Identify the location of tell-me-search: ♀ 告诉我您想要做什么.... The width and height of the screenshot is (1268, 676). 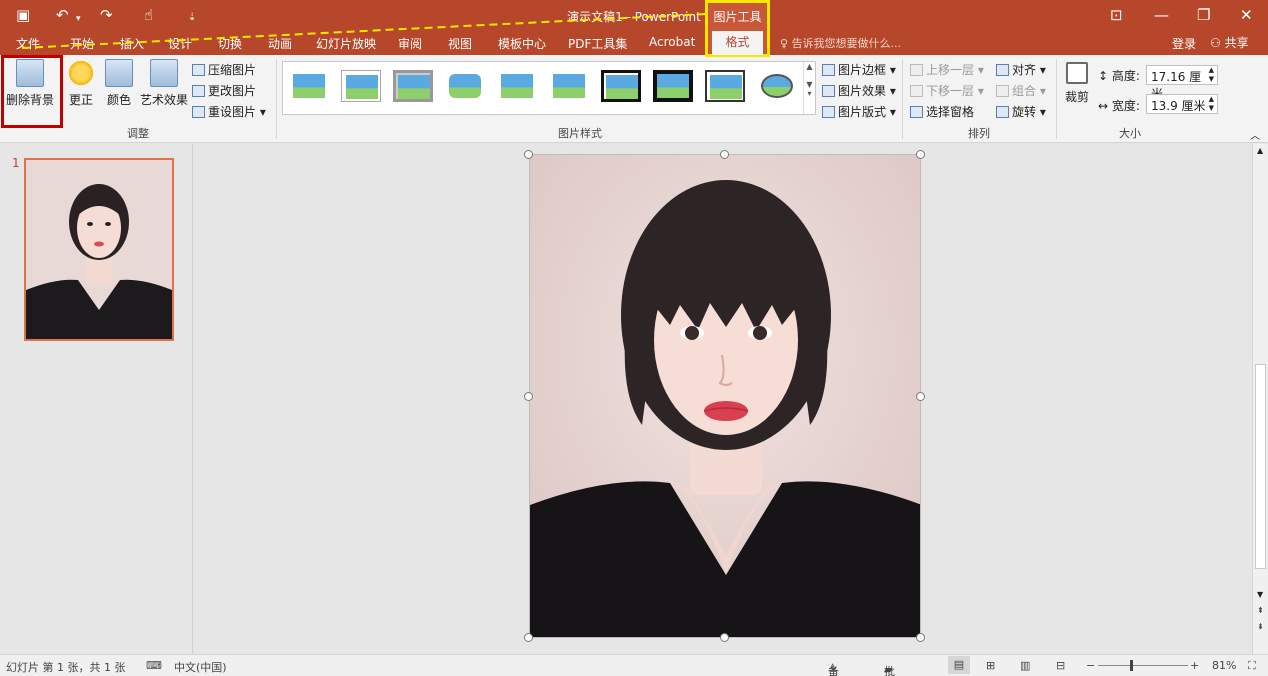
(840, 43).